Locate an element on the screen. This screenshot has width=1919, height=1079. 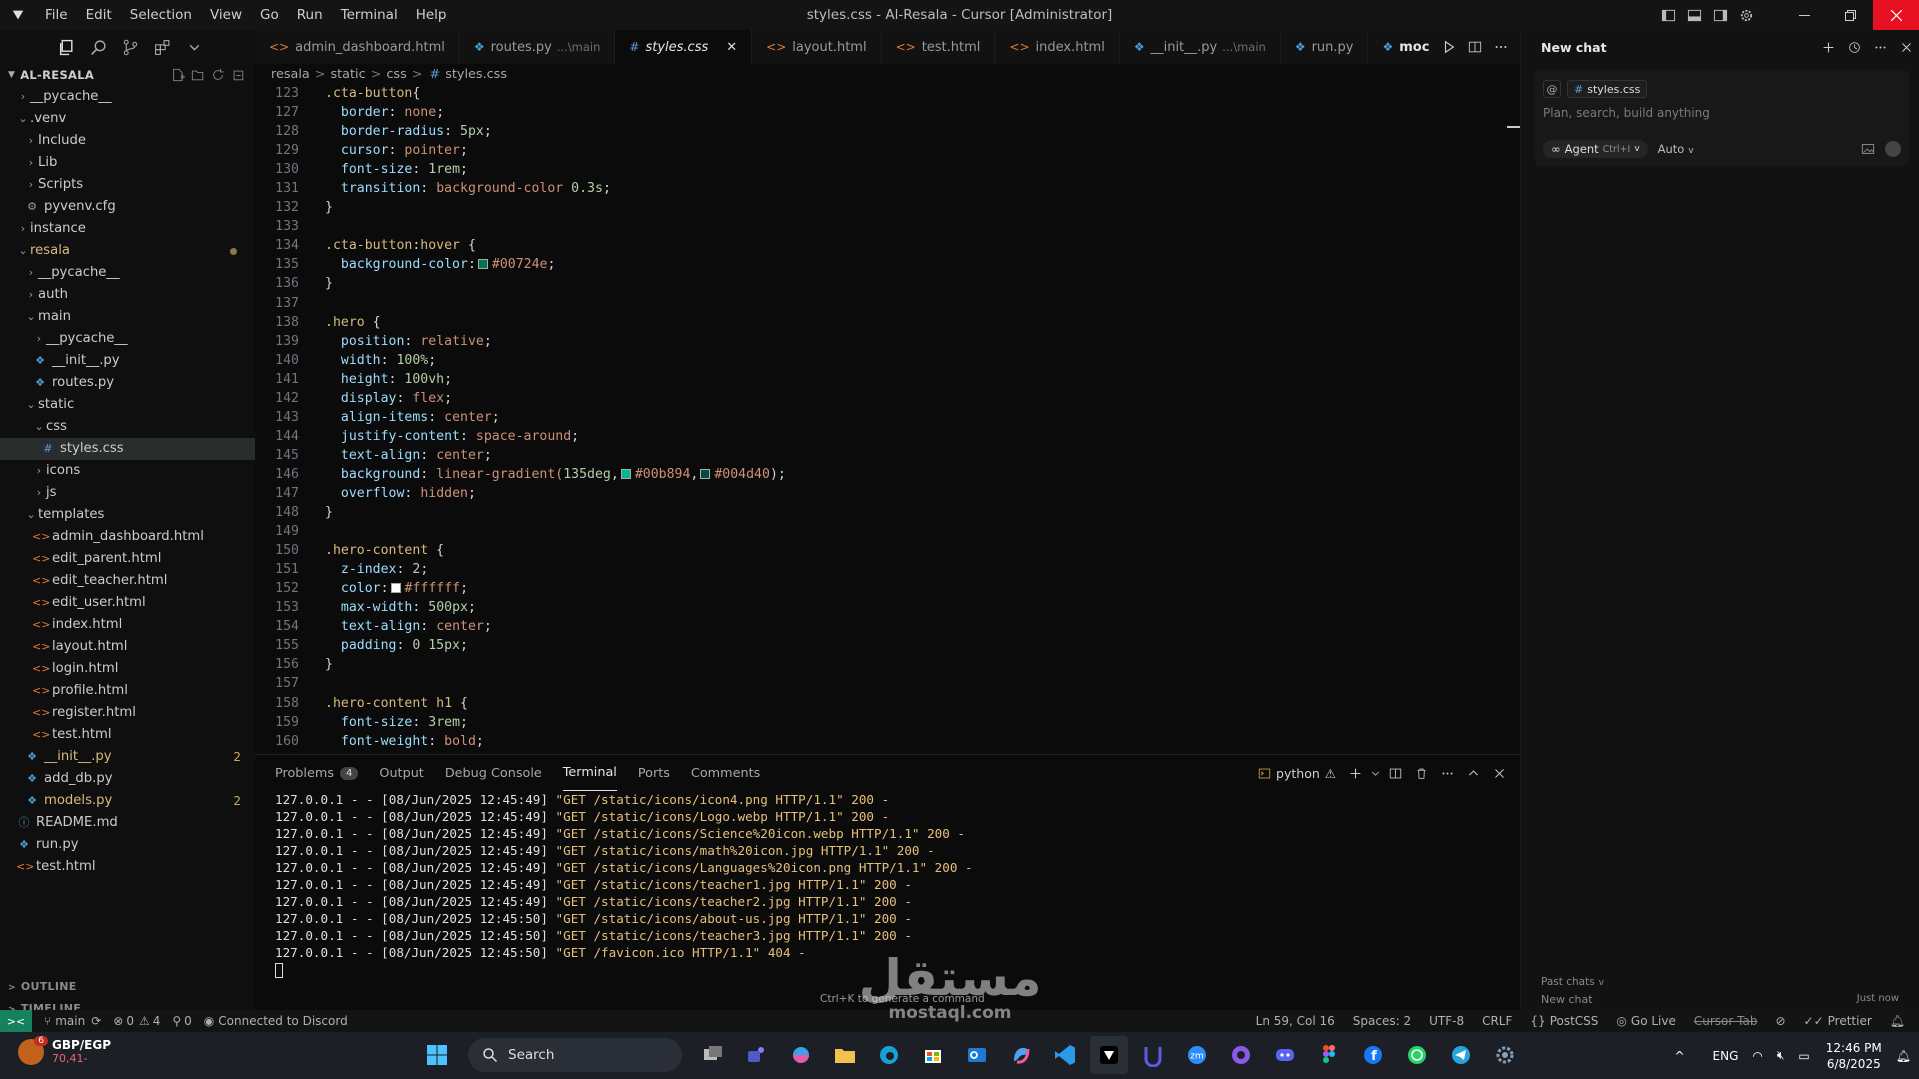
run-play-icon is located at coordinates (1449, 47).